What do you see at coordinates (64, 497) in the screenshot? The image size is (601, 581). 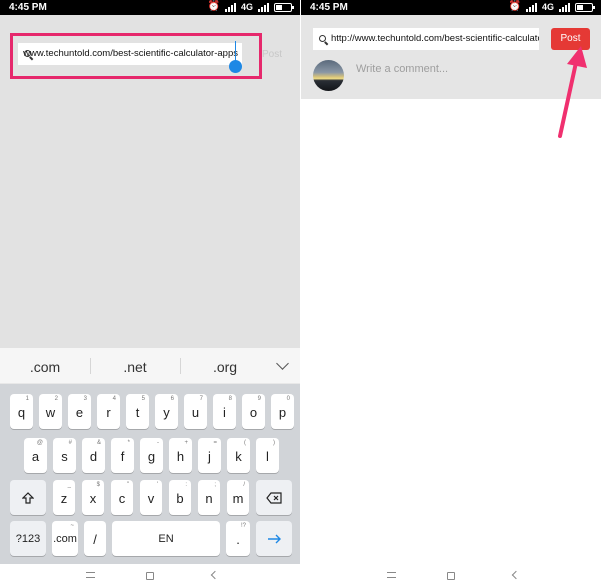 I see `key-z: _ z` at bounding box center [64, 497].